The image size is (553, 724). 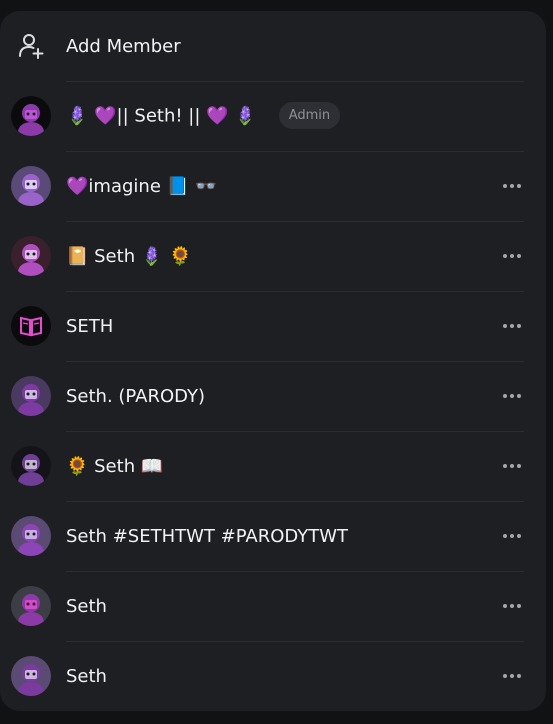 I want to click on member-name: SETH, so click(x=89, y=326).